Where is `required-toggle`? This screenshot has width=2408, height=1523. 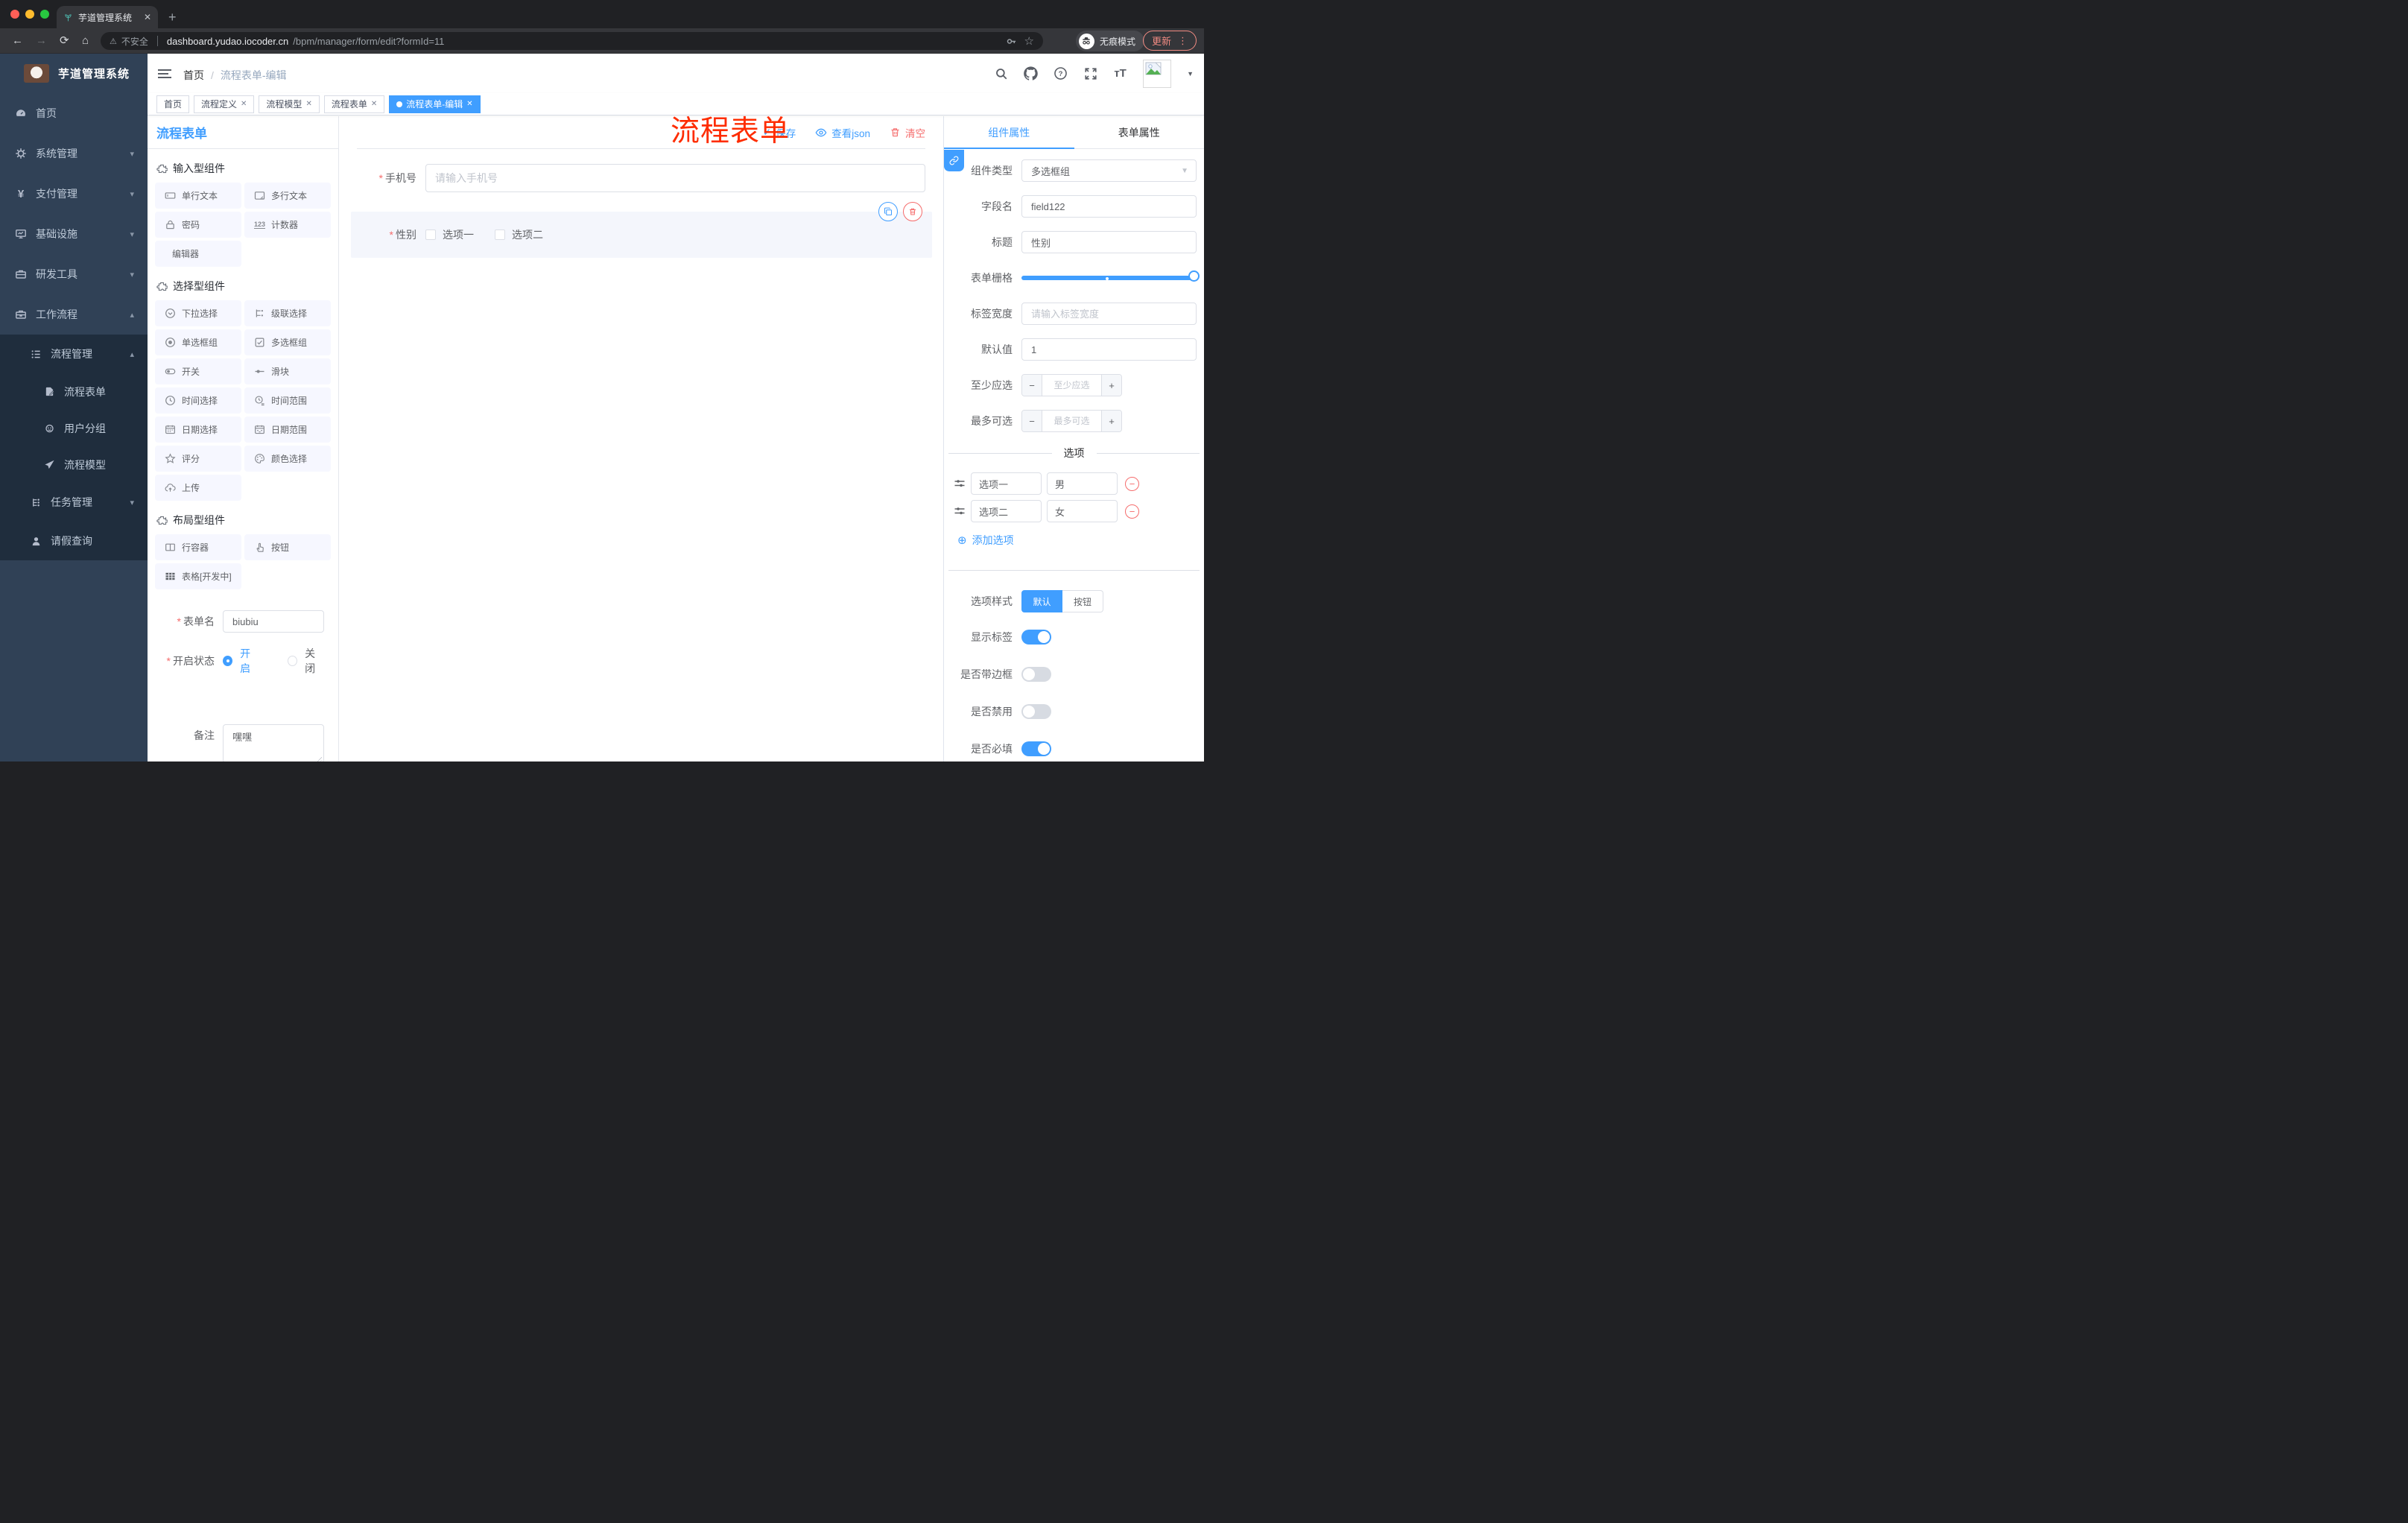
required-toggle is located at coordinates (1036, 749).